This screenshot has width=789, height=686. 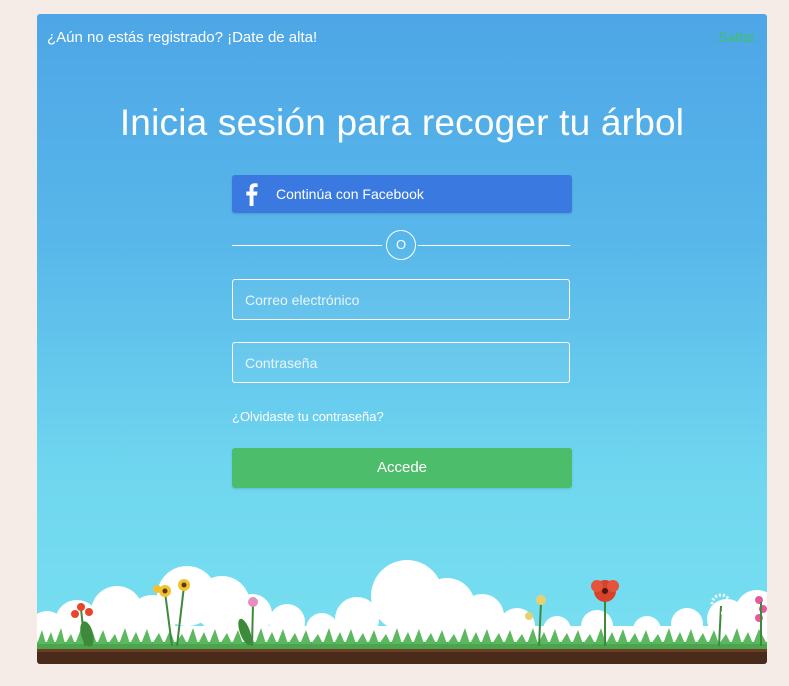 What do you see at coordinates (350, 194) in the screenshot?
I see `facebook-login-label: Continúa con Facebook` at bounding box center [350, 194].